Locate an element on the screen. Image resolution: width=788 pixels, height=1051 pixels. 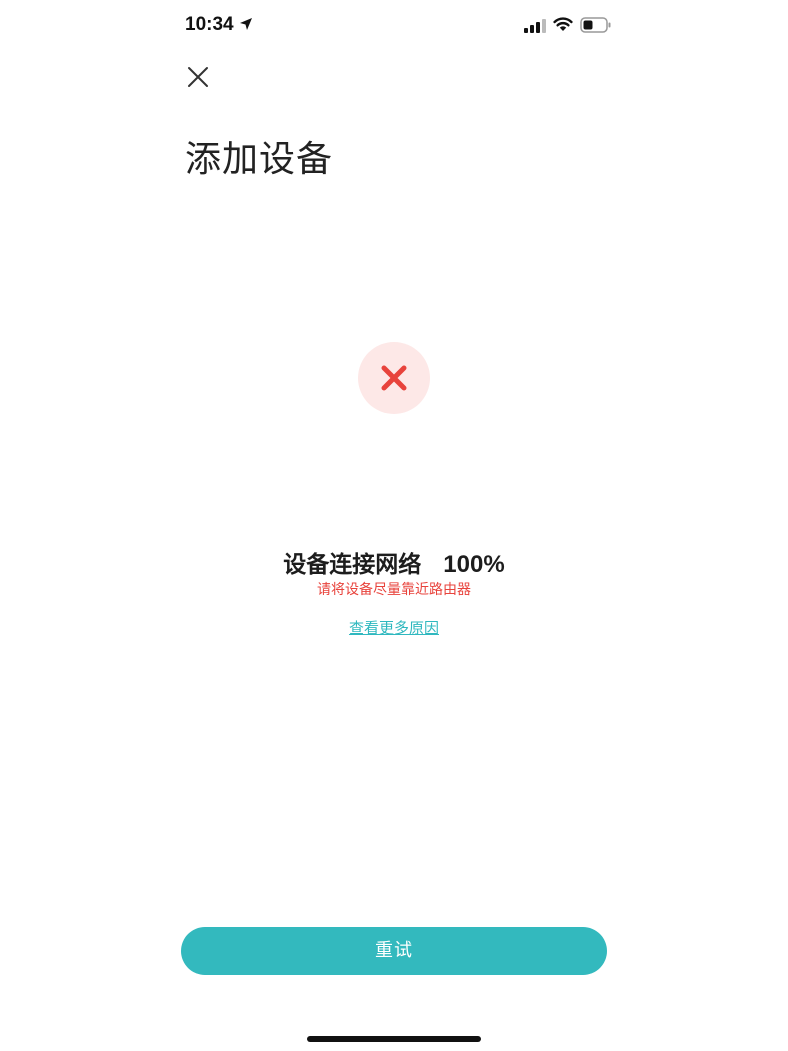
wifi-icon is located at coordinates (563, 24).